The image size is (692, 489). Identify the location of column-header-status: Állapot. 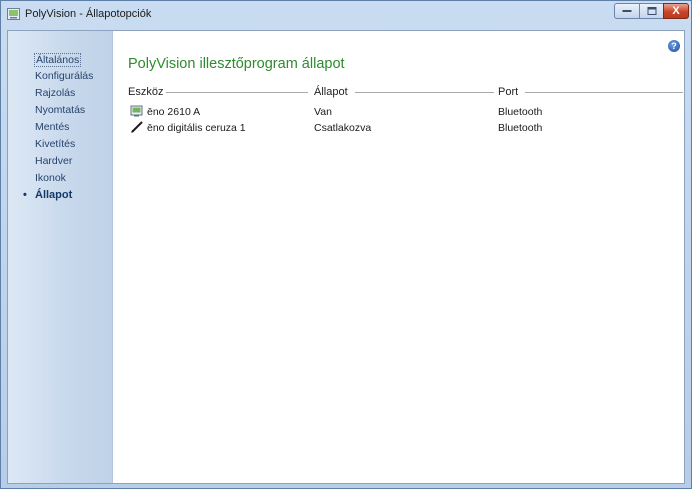
(331, 92).